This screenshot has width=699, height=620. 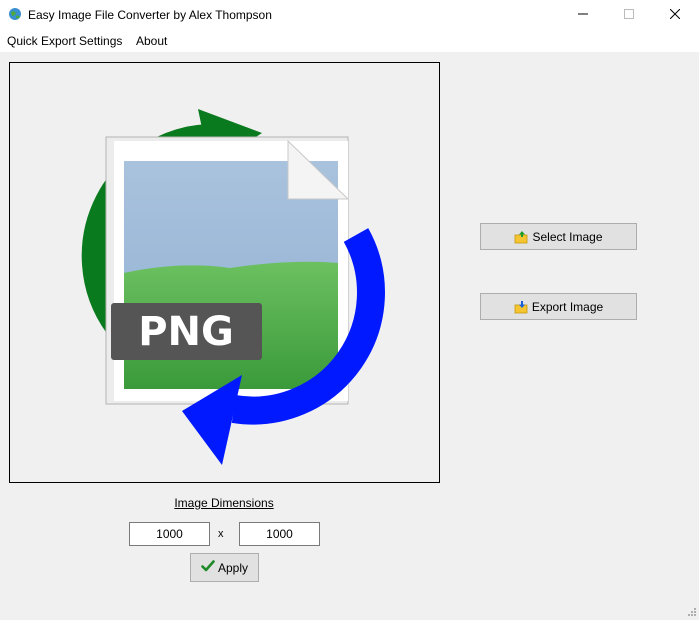 I want to click on maximize-button, so click(x=629, y=15).